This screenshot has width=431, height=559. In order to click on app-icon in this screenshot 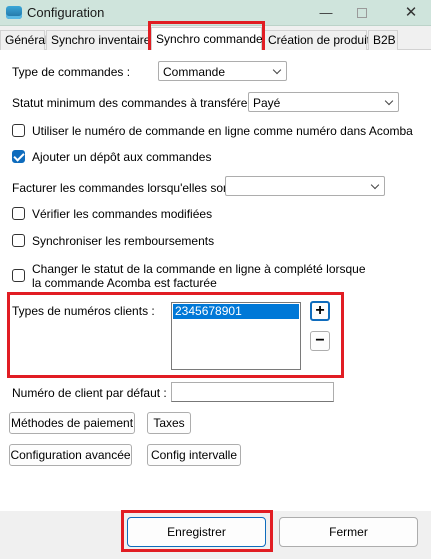, I will do `click(14, 12)`.